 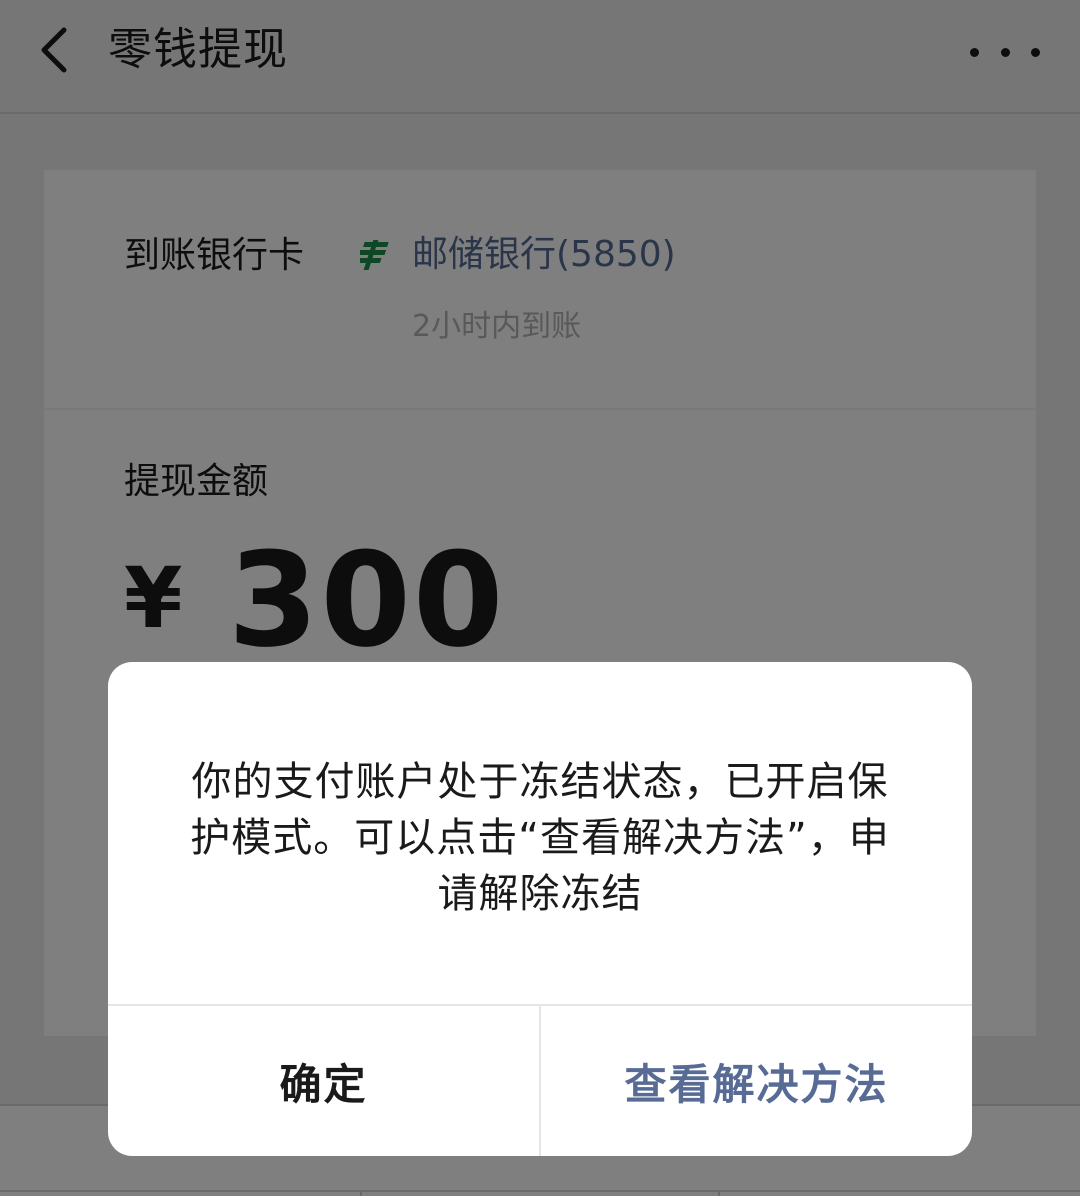 I want to click on dialog-message: 你的支付账户处于冻结状态，已开启保护模式。可以点击“查看解决方法”，申请解除冻结, so click(x=540, y=838).